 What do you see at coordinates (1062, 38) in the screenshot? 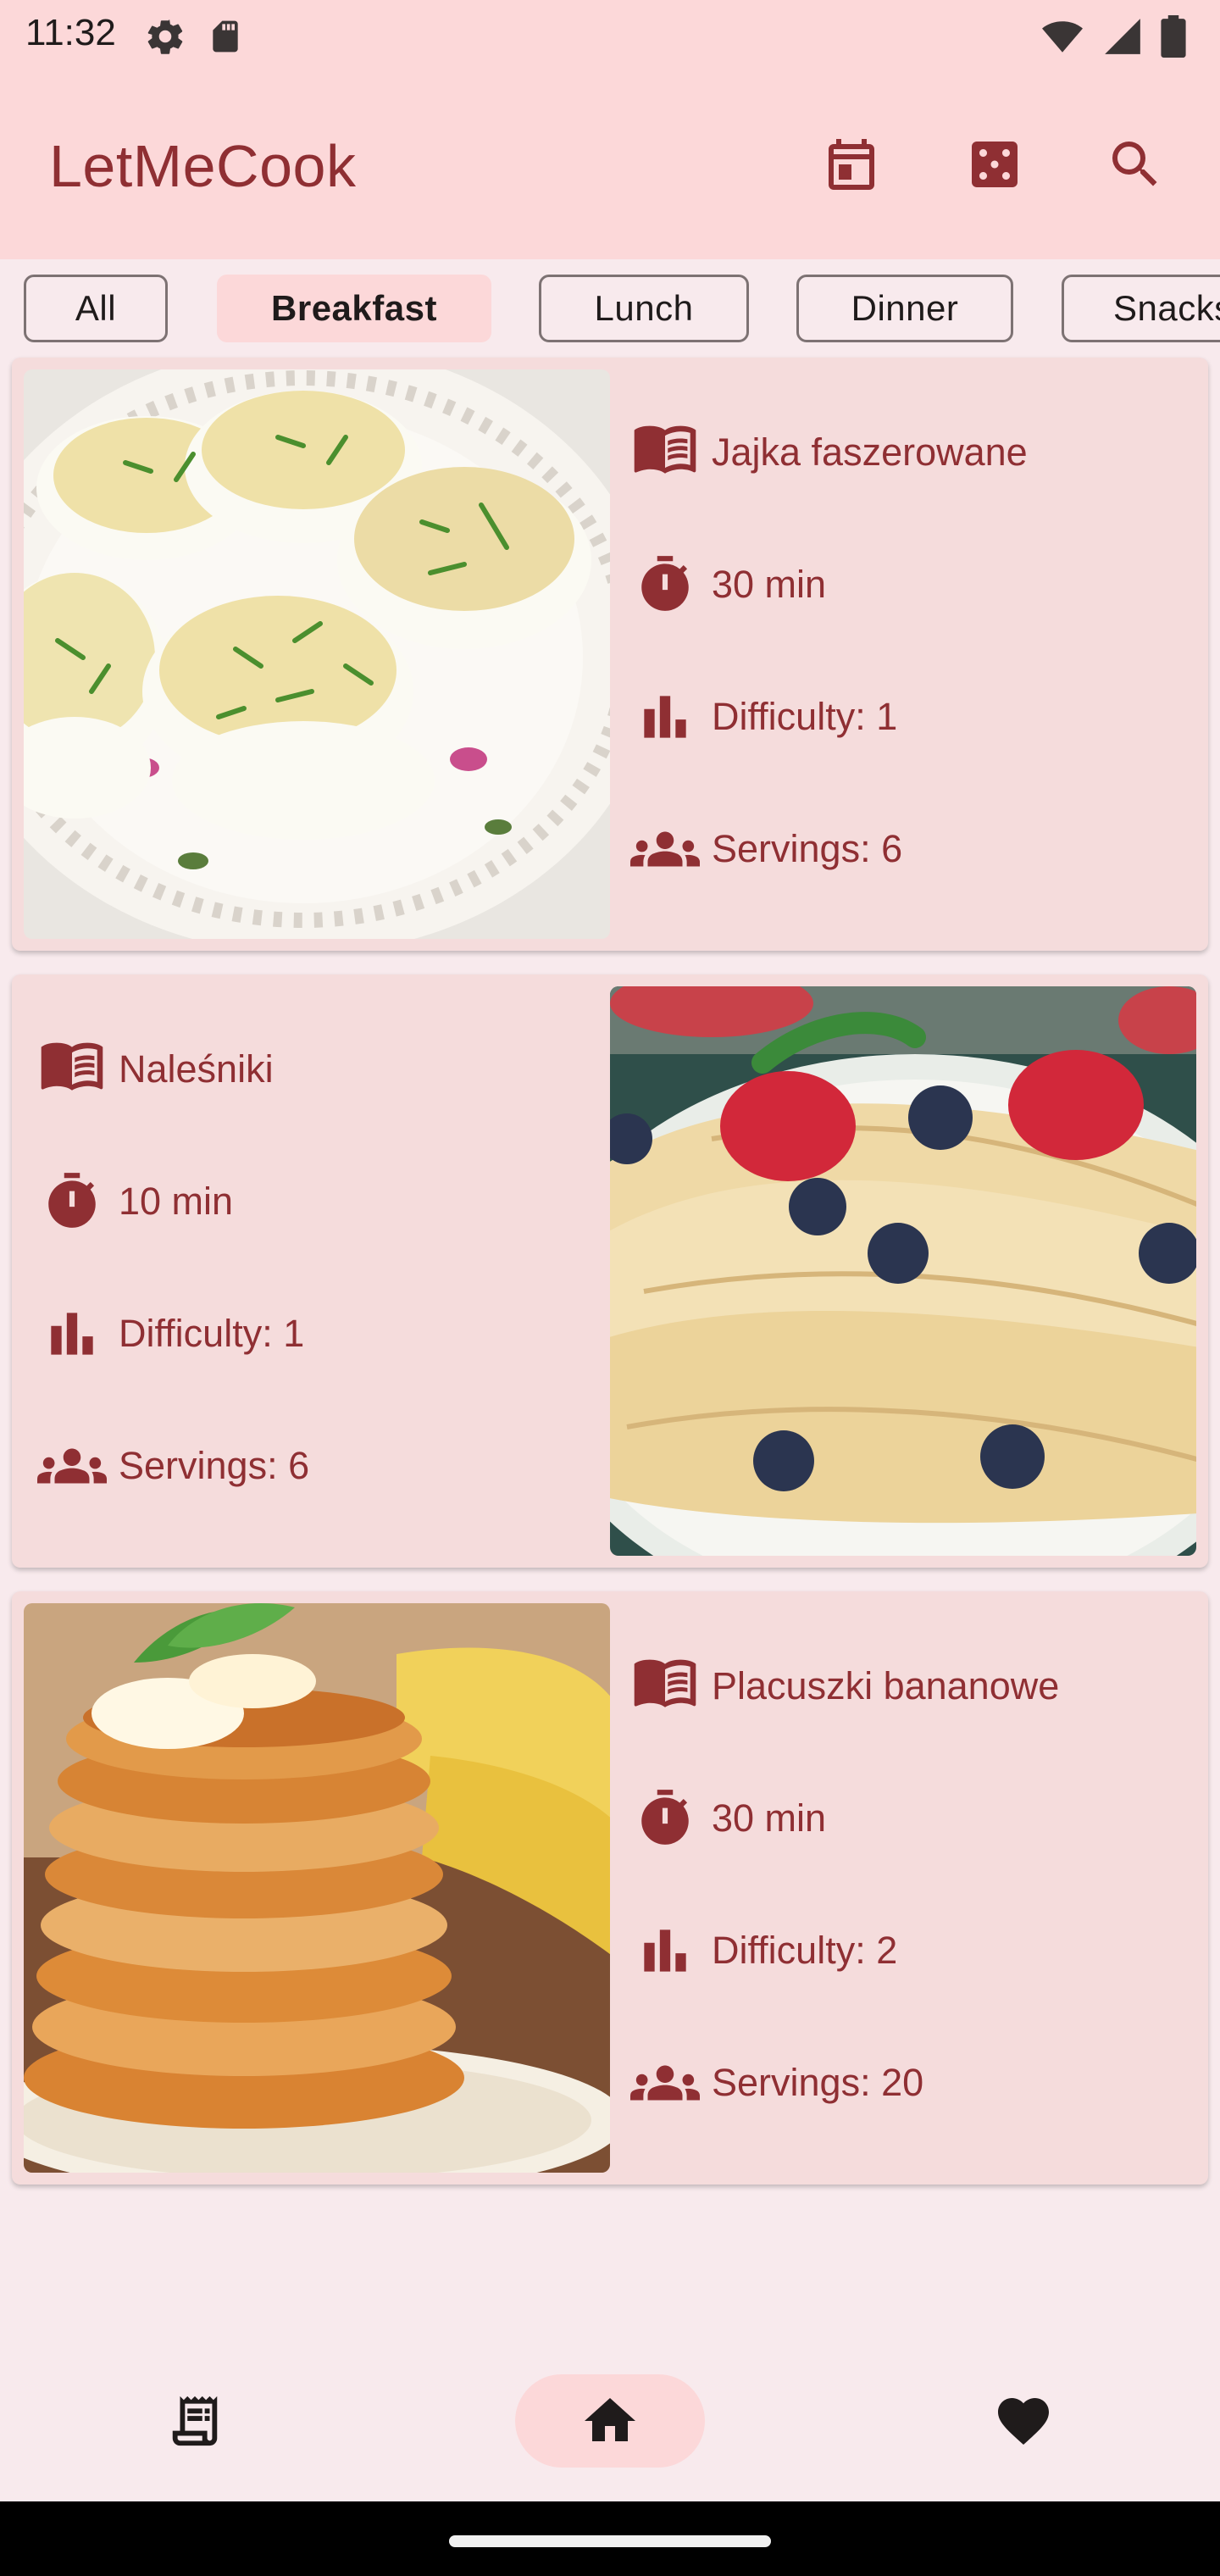
I see `wifi-icon` at bounding box center [1062, 38].